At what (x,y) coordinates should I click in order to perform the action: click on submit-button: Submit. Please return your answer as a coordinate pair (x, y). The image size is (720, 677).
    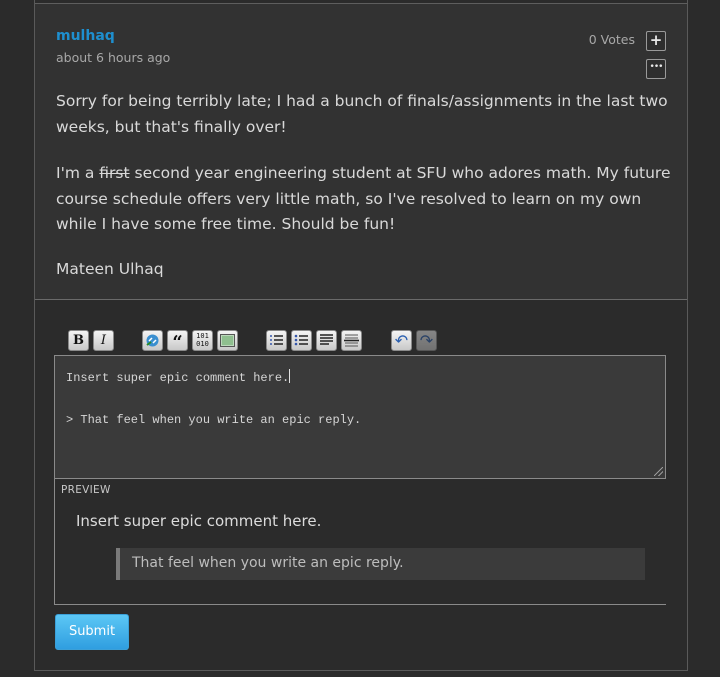
    Looking at the image, I should click on (92, 632).